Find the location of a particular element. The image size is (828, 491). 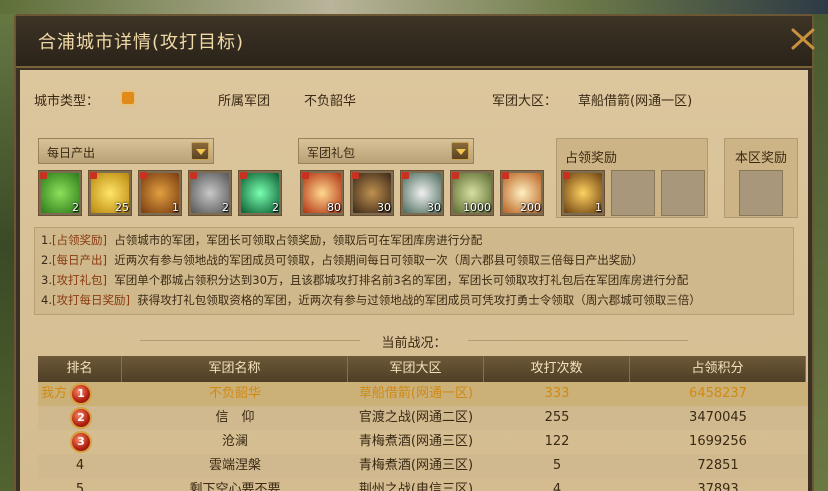

title-bar: 合浦城市详情(攻打目标) is located at coordinates (415, 42).